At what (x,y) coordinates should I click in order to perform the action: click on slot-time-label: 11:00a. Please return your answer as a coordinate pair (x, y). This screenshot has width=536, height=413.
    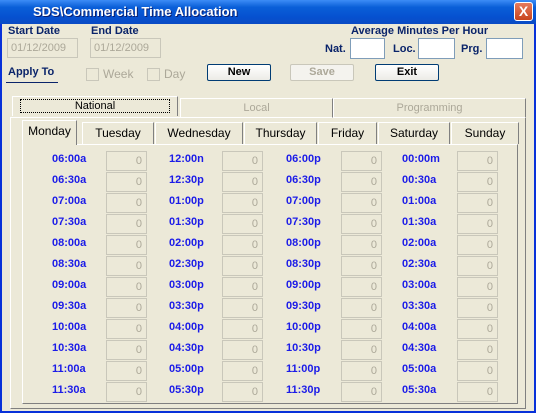
    Looking at the image, I should click on (69, 369).